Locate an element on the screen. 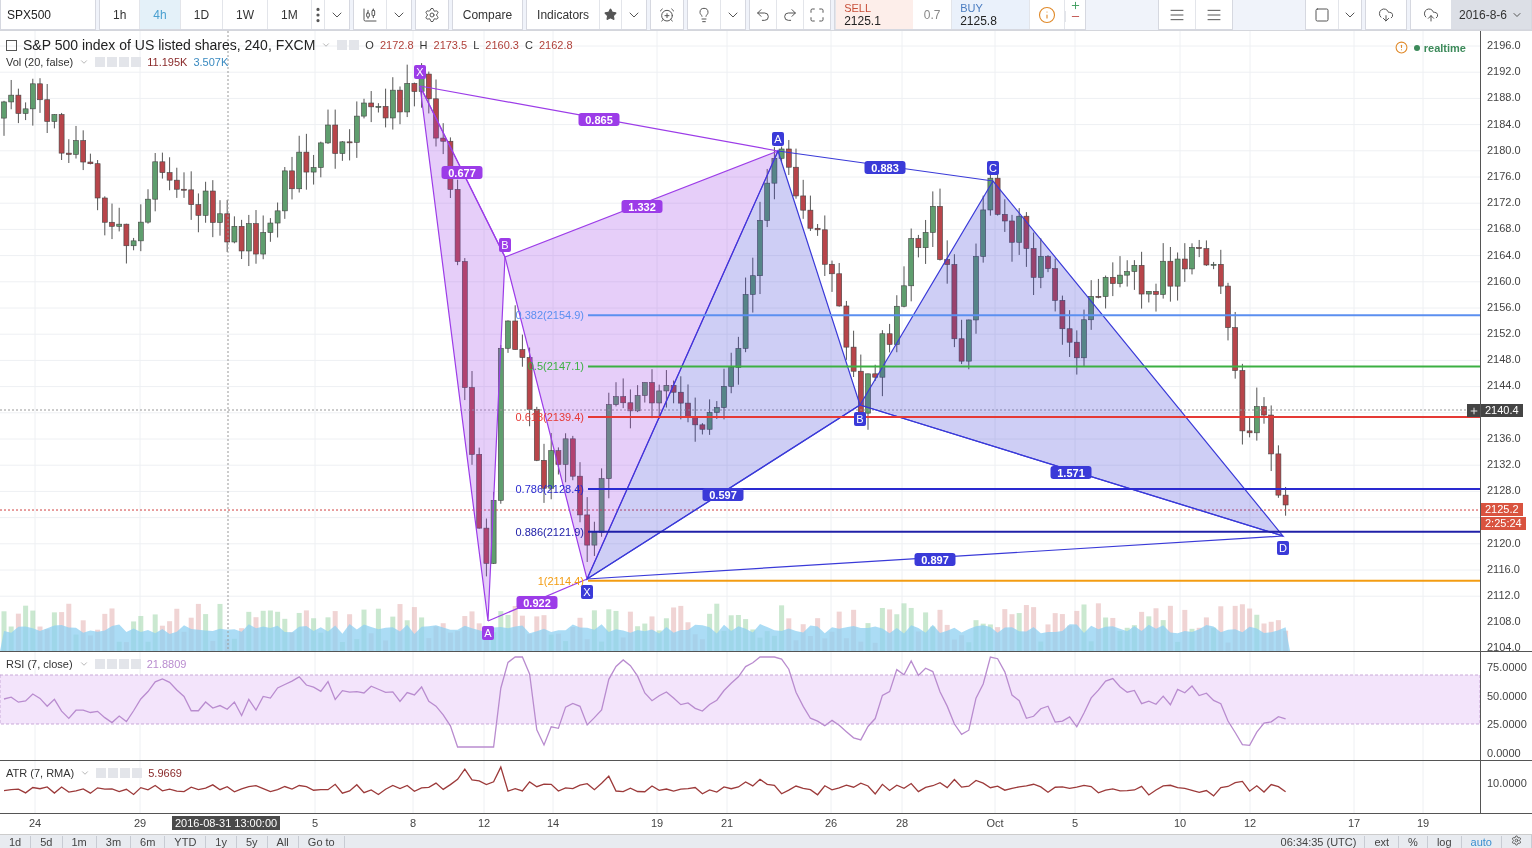 The width and height of the screenshot is (1532, 848). indicator-value: 21.8809 is located at coordinates (166, 664).